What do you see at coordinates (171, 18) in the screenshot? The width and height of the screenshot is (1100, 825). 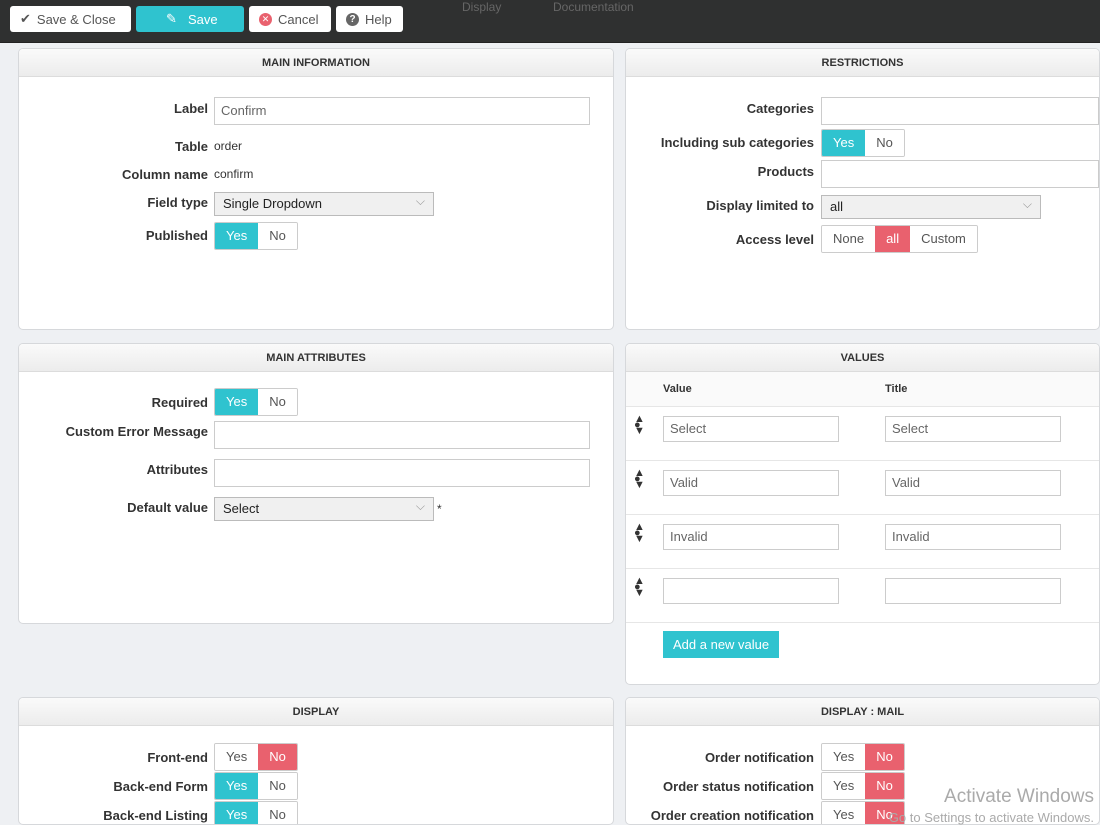 I see `edit-icon: ✎` at bounding box center [171, 18].